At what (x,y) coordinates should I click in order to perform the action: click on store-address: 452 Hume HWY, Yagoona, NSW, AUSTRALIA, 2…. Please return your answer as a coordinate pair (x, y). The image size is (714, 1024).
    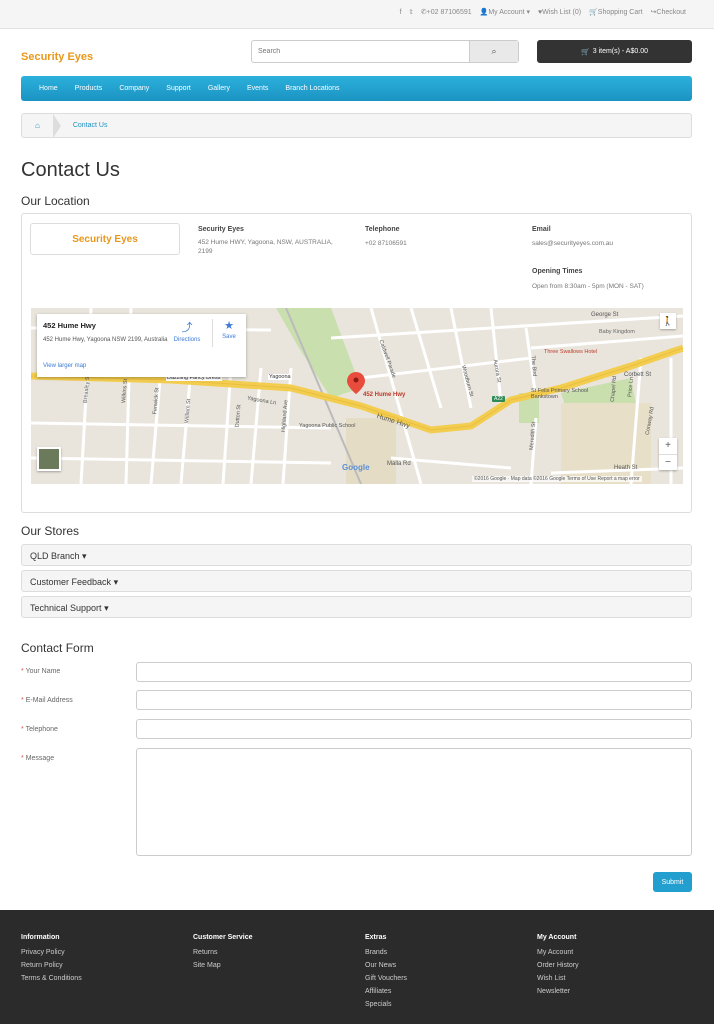
    Looking at the image, I should click on (265, 247).